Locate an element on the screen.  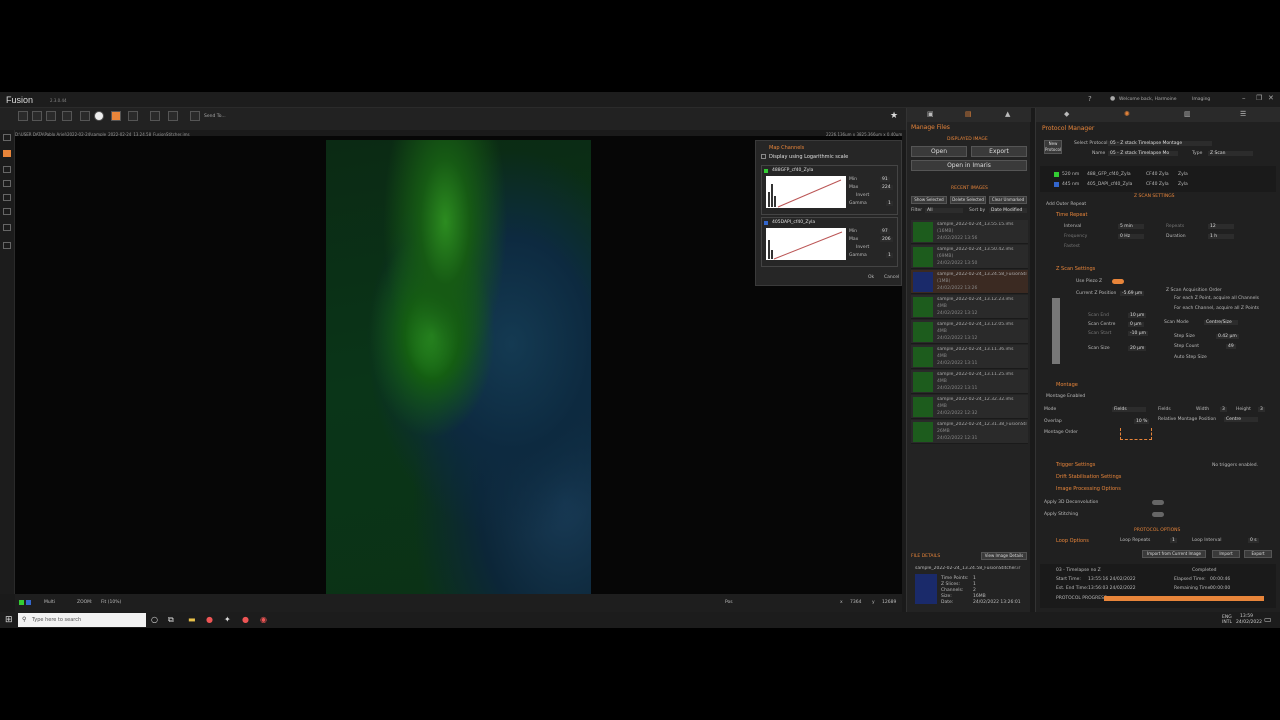
cortana-icon: ○ is located at coordinates (154, 619).